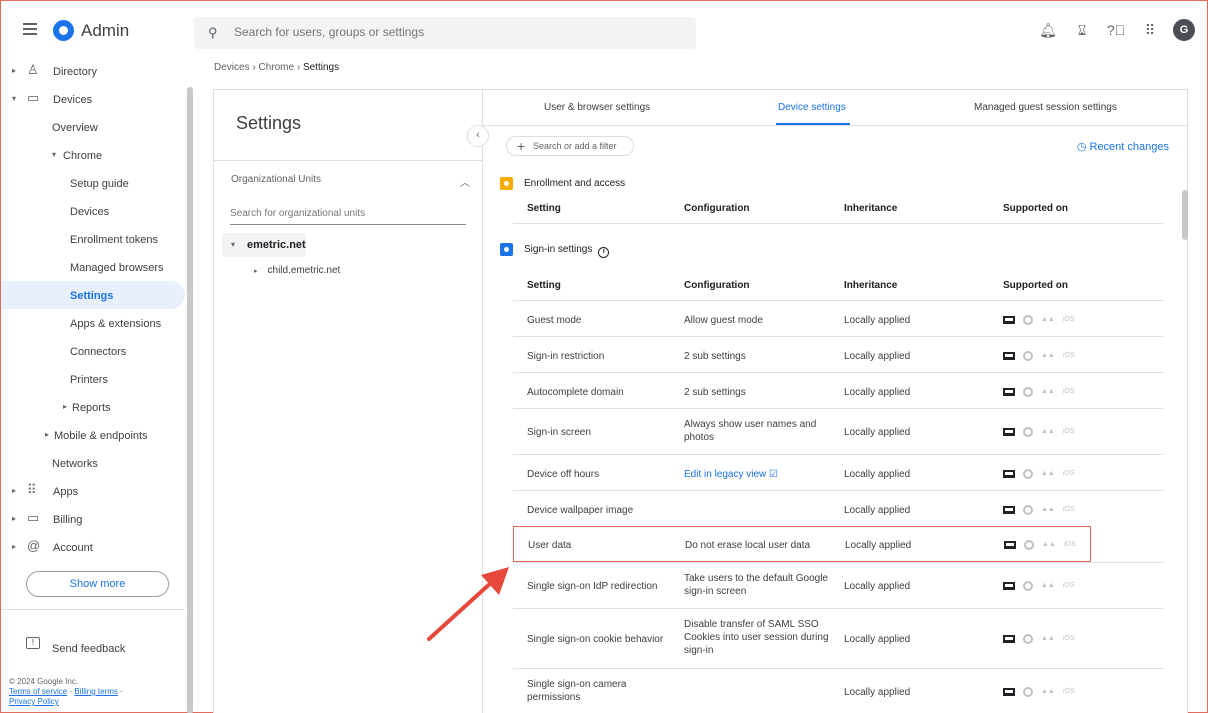 Image resolution: width=1208 pixels, height=713 pixels. Describe the element at coordinates (604, 252) in the screenshot. I see `info-icon: i` at that location.